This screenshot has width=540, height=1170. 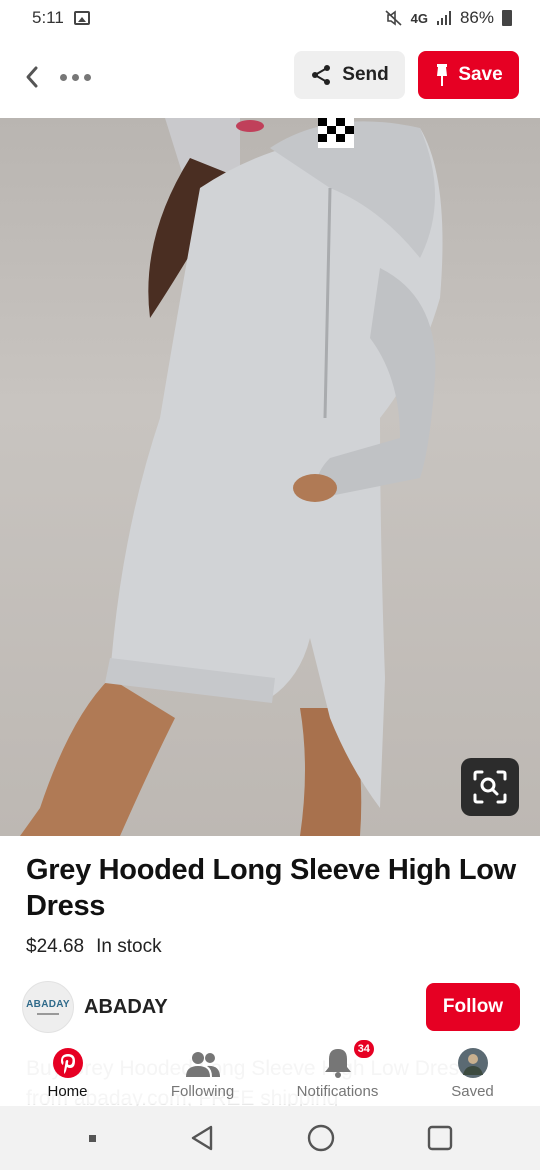 I want to click on more-options-button, so click(x=75, y=77).